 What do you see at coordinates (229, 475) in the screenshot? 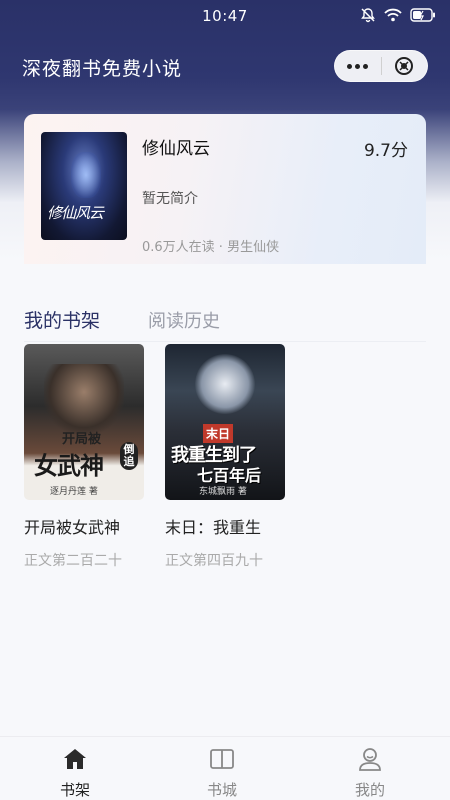
I see `book-cover-text: 七百年后` at bounding box center [229, 475].